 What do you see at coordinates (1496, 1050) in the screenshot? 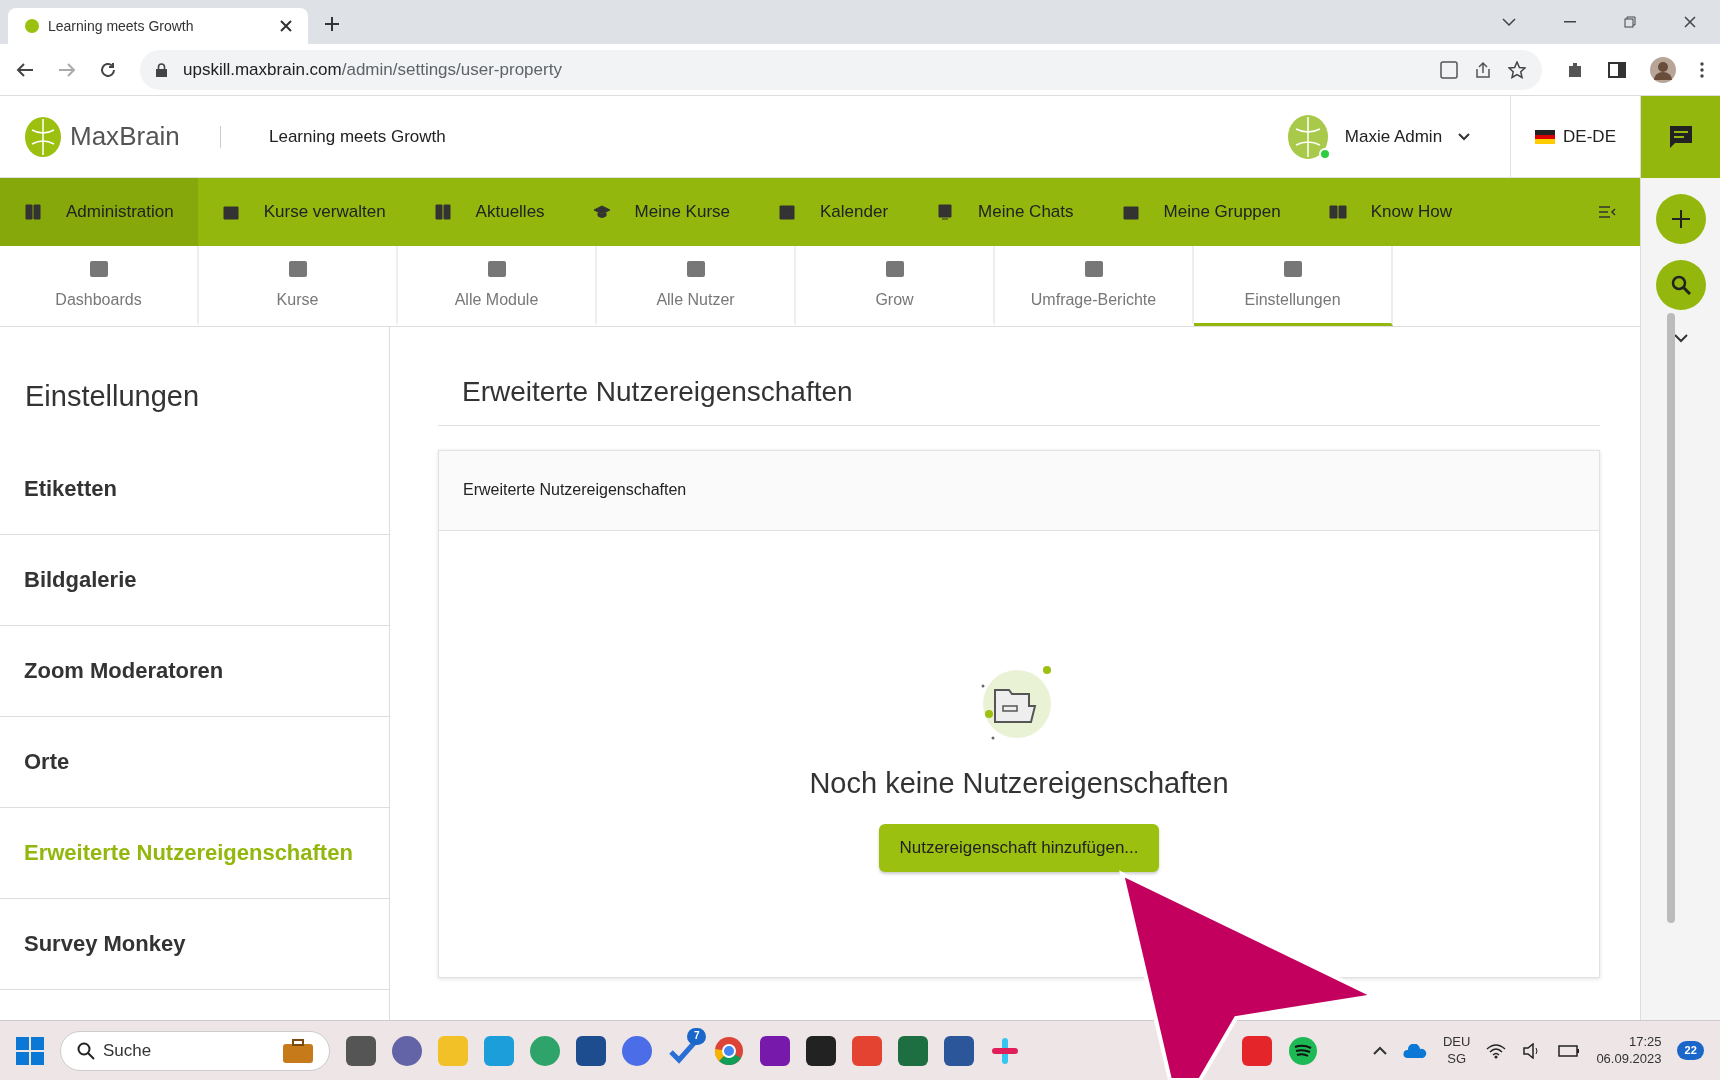
I see `wifi-icon` at bounding box center [1496, 1050].